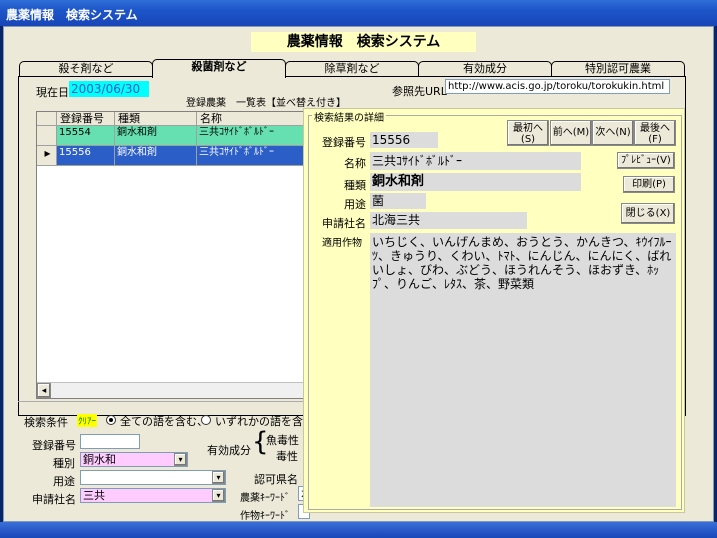 The image size is (717, 538). Describe the element at coordinates (352, 69) in the screenshot. I see `tab-herbicide: 除草剤など` at that location.